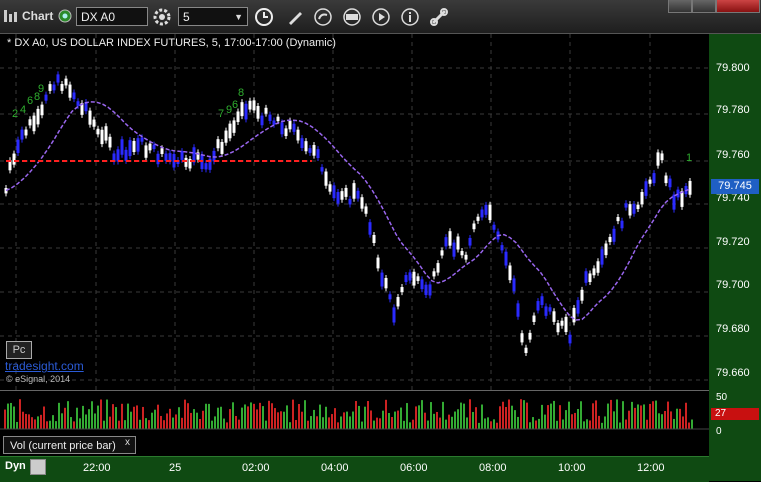 This screenshot has height=482, width=761. Describe the element at coordinates (213, 16) in the screenshot. I see `interval-select: 5 ▼` at that location.